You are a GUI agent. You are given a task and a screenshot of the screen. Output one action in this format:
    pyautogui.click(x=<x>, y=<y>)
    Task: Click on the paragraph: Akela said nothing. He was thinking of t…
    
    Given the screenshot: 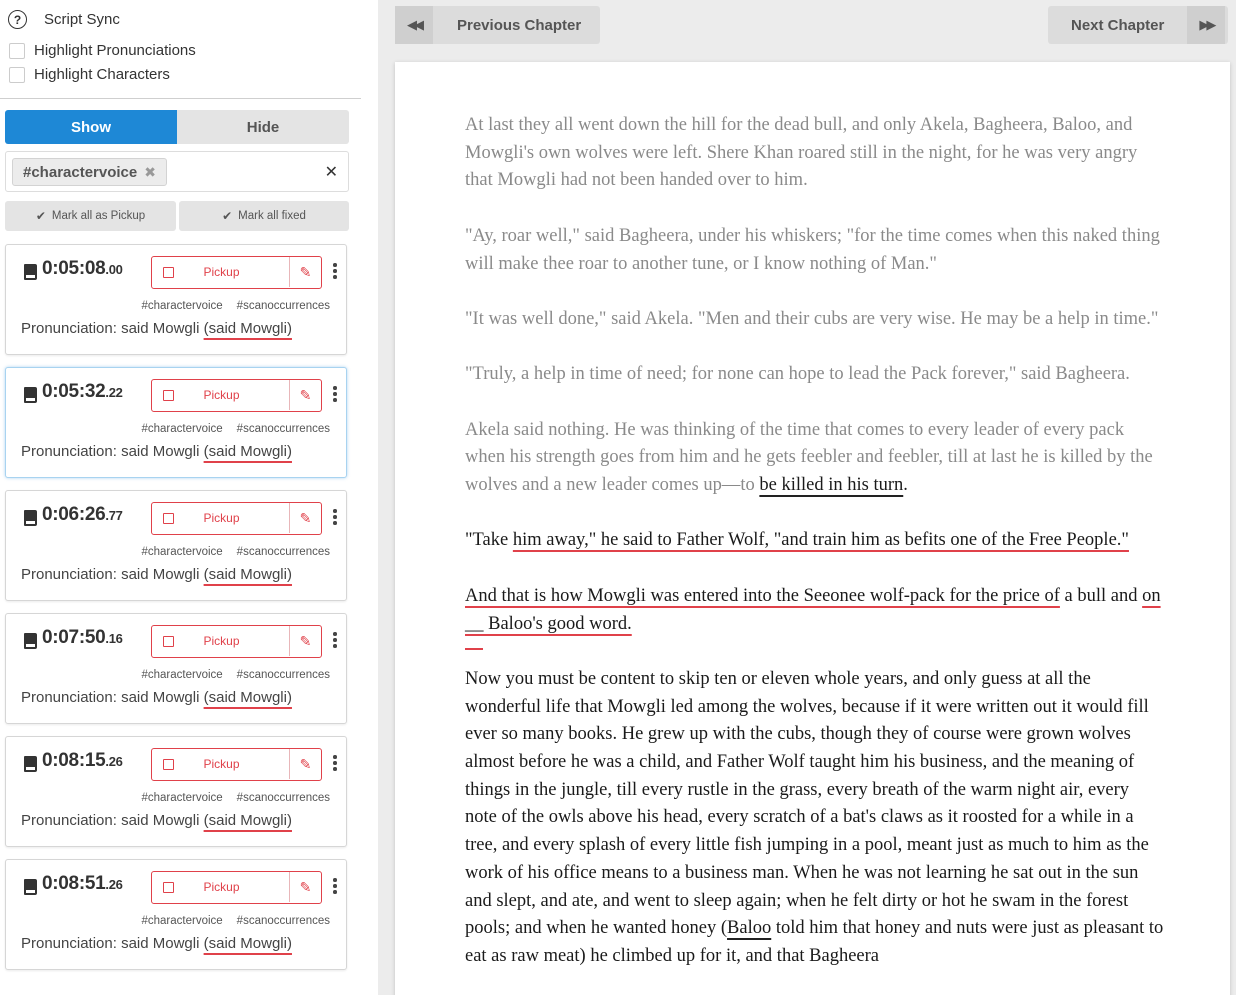 What is the action you would take?
    pyautogui.click(x=809, y=457)
    